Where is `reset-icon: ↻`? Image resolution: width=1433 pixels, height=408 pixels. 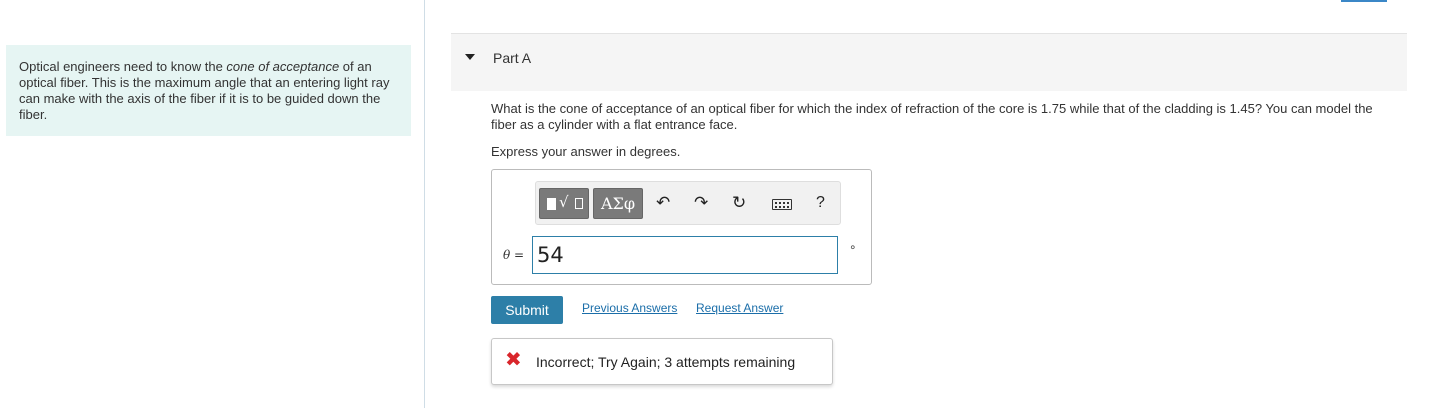 reset-icon: ↻ is located at coordinates (739, 203).